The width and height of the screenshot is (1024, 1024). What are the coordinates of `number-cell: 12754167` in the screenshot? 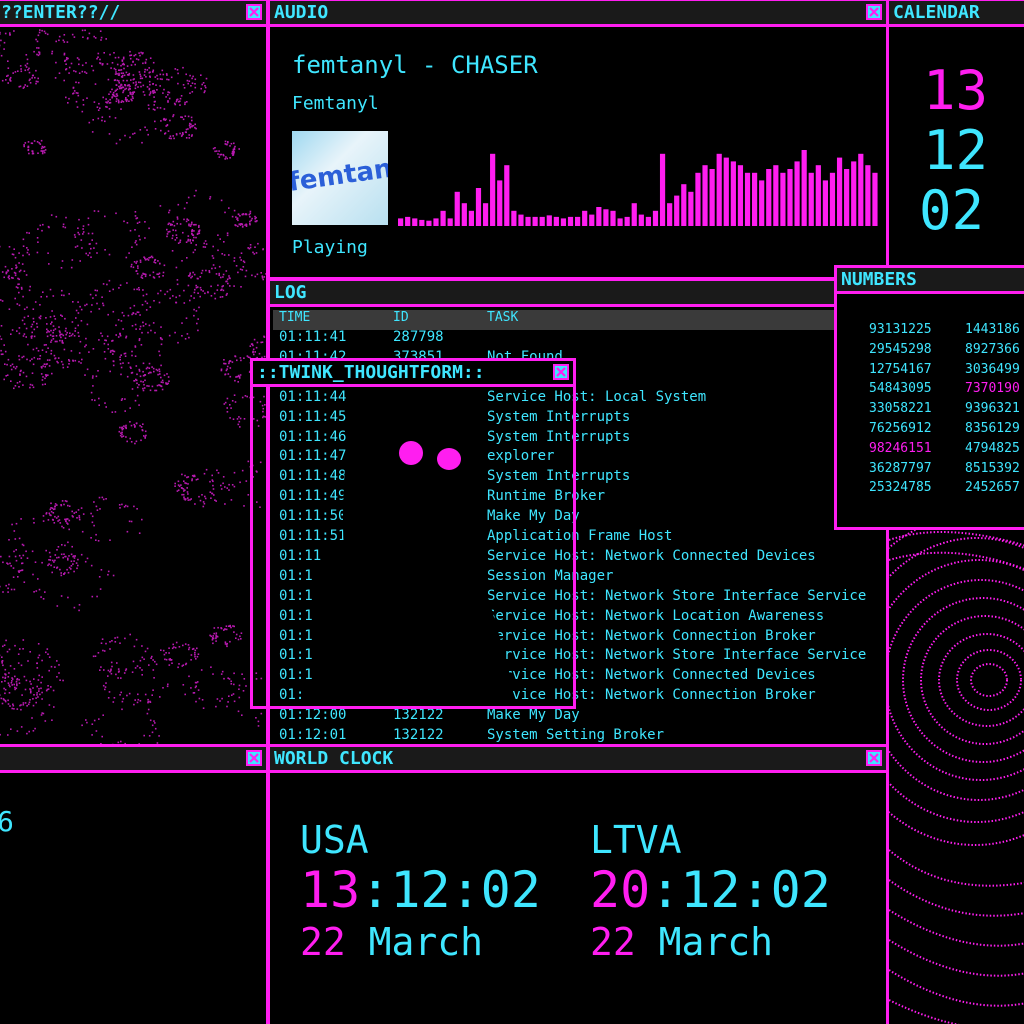 It's located at (900, 369).